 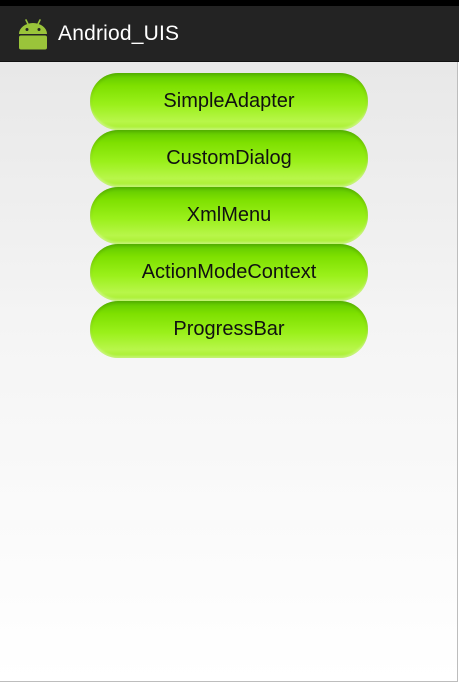 I want to click on simple-adapter-button: SimpleAdapter, so click(x=229, y=101).